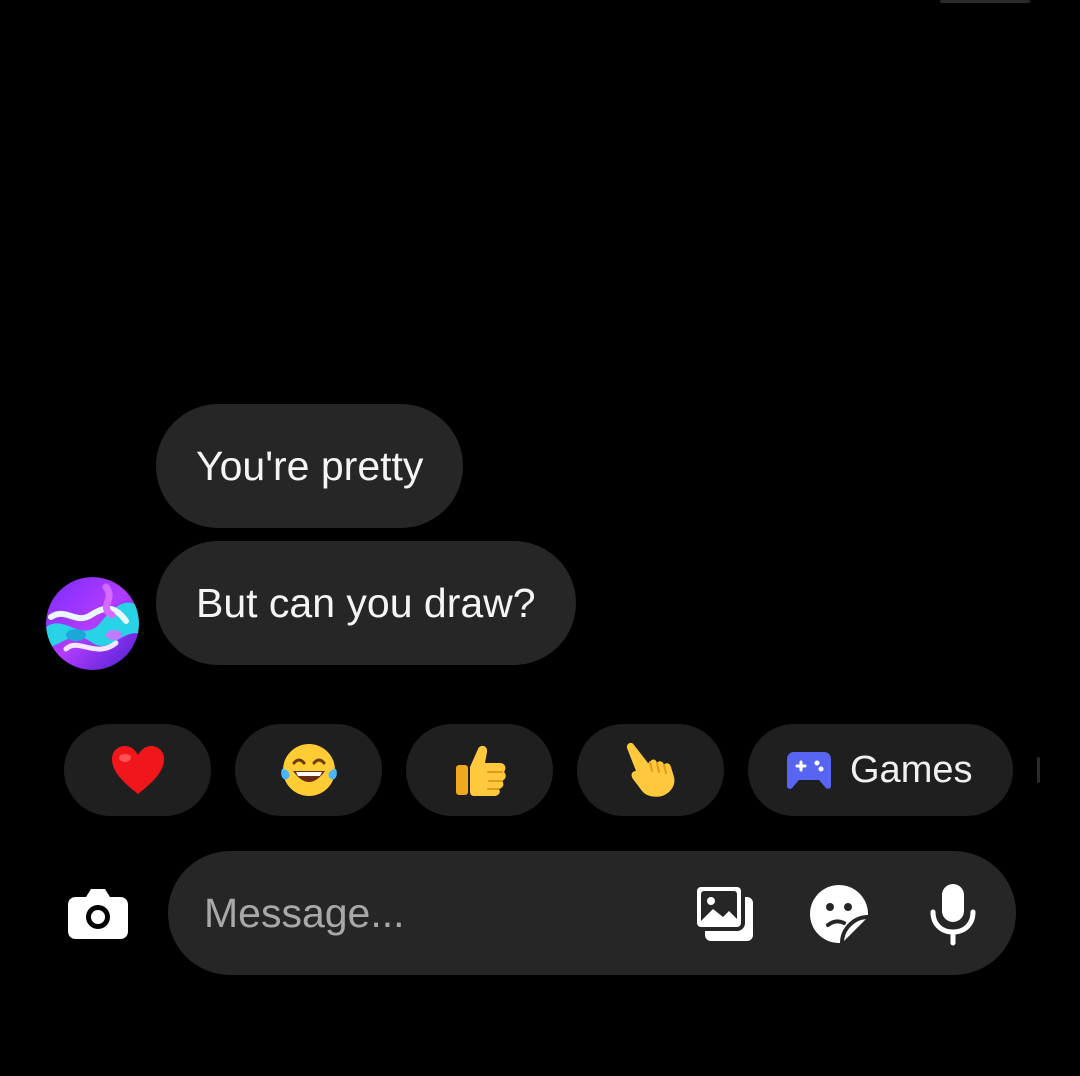 Image resolution: width=1080 pixels, height=1076 pixels. I want to click on gallery-button, so click(725, 914).